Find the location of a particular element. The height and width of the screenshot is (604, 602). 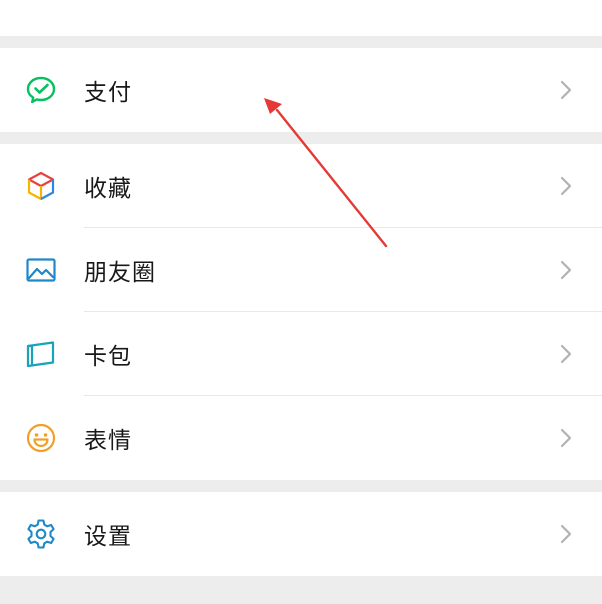

menu-item-pay-label: 支付 is located at coordinates (108, 93).